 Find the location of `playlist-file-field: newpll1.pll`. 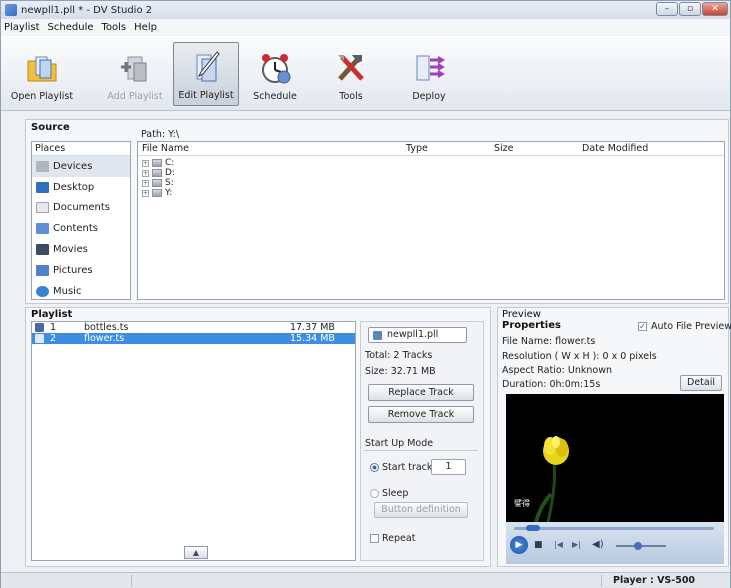

playlist-file-field: newpll1.pll is located at coordinates (417, 335).